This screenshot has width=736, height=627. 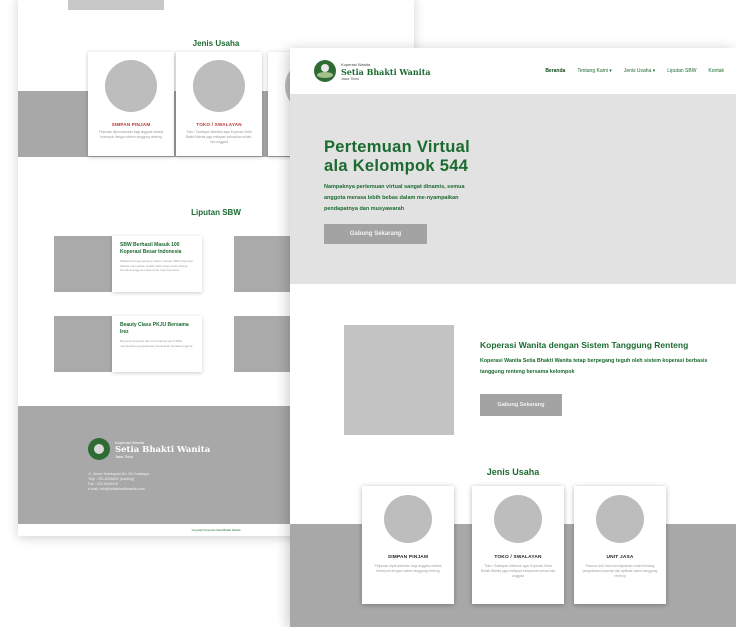 I want to click on service-title: UNIT JASA, so click(x=620, y=557).